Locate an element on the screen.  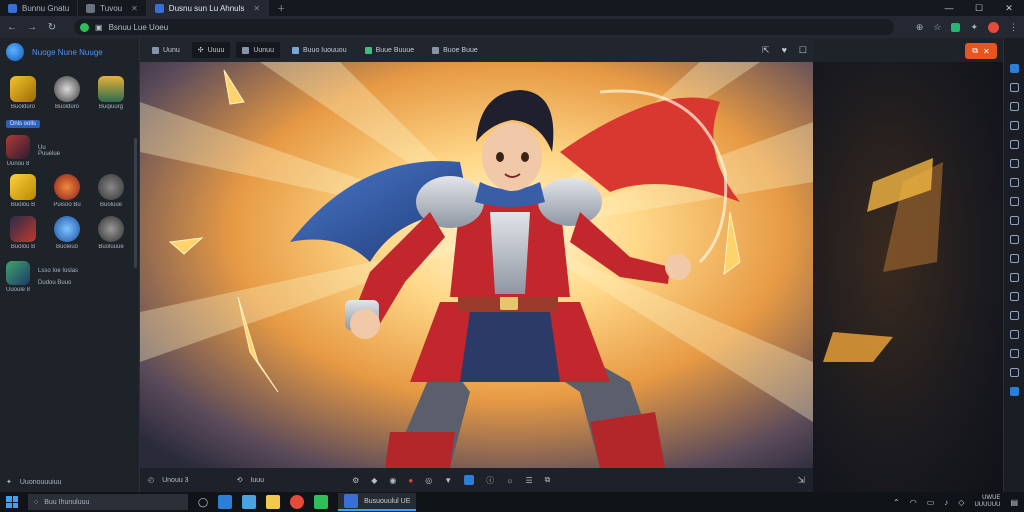
reload-icon: ↻ is located at coordinates (52, 27).